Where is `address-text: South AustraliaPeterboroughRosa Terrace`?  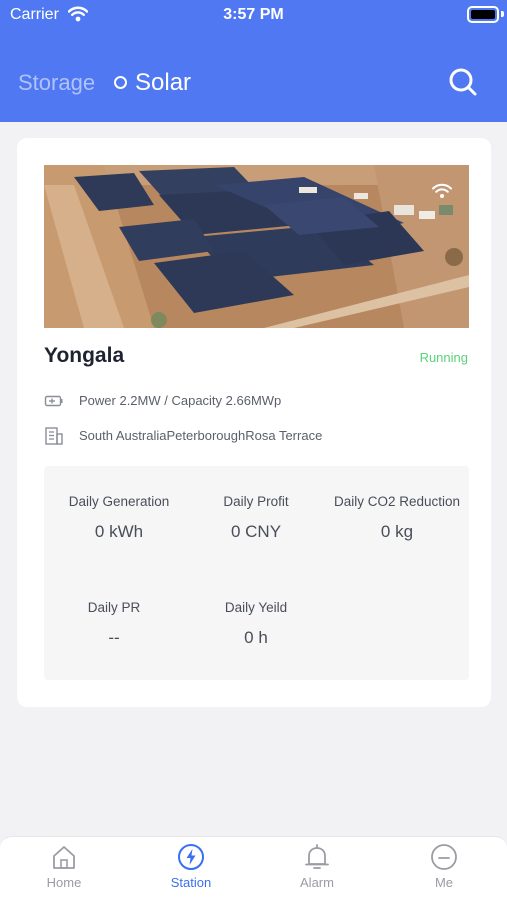
address-text: South AustraliaPeterboroughRosa Terrace is located at coordinates (201, 435).